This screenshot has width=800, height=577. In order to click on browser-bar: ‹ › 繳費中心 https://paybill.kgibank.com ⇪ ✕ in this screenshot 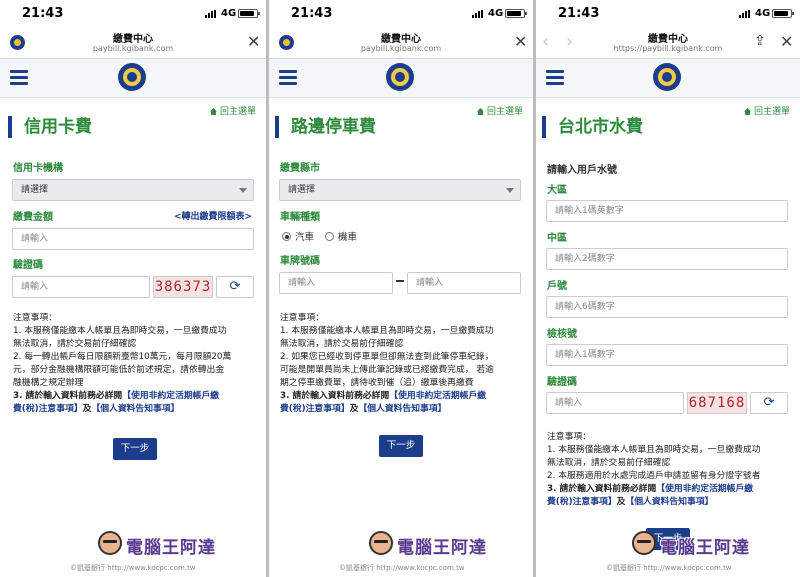, I will do `click(668, 42)`.